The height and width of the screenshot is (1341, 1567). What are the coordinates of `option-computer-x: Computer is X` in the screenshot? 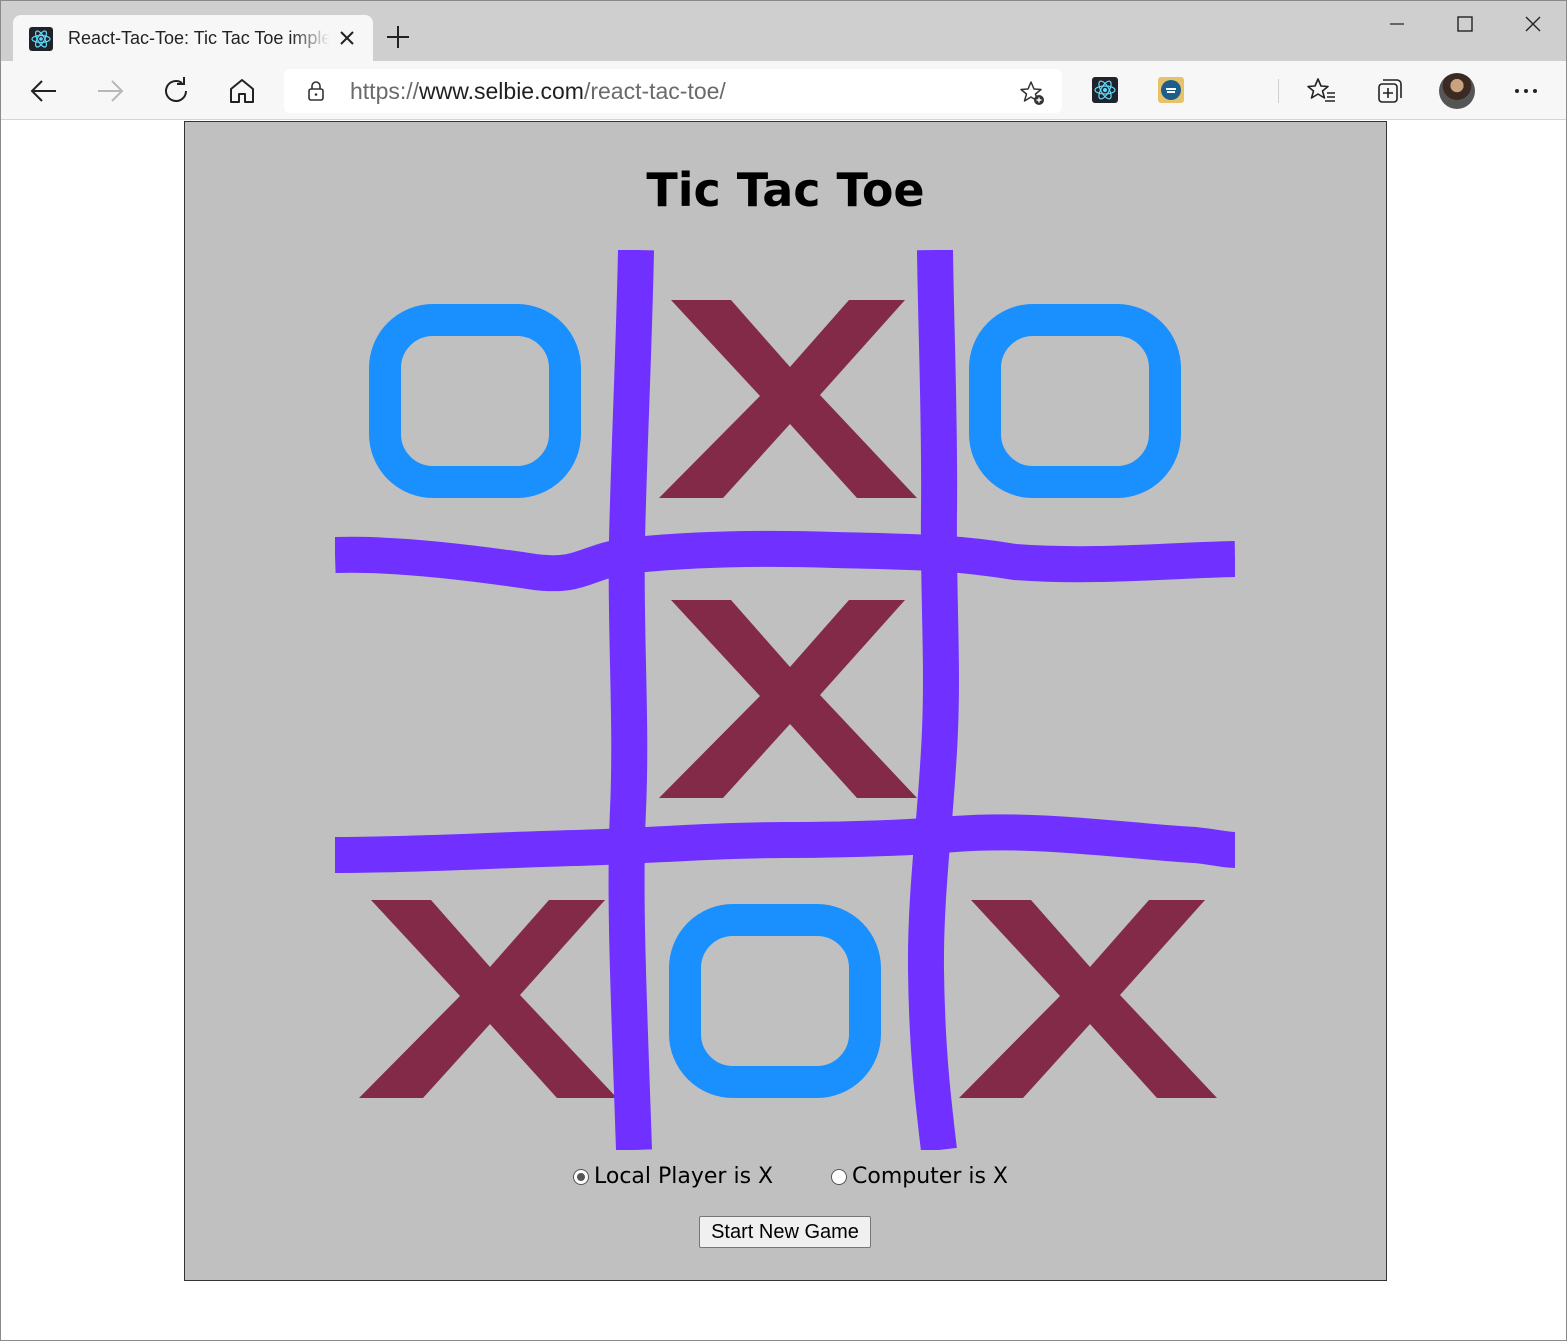 It's located at (919, 1177).